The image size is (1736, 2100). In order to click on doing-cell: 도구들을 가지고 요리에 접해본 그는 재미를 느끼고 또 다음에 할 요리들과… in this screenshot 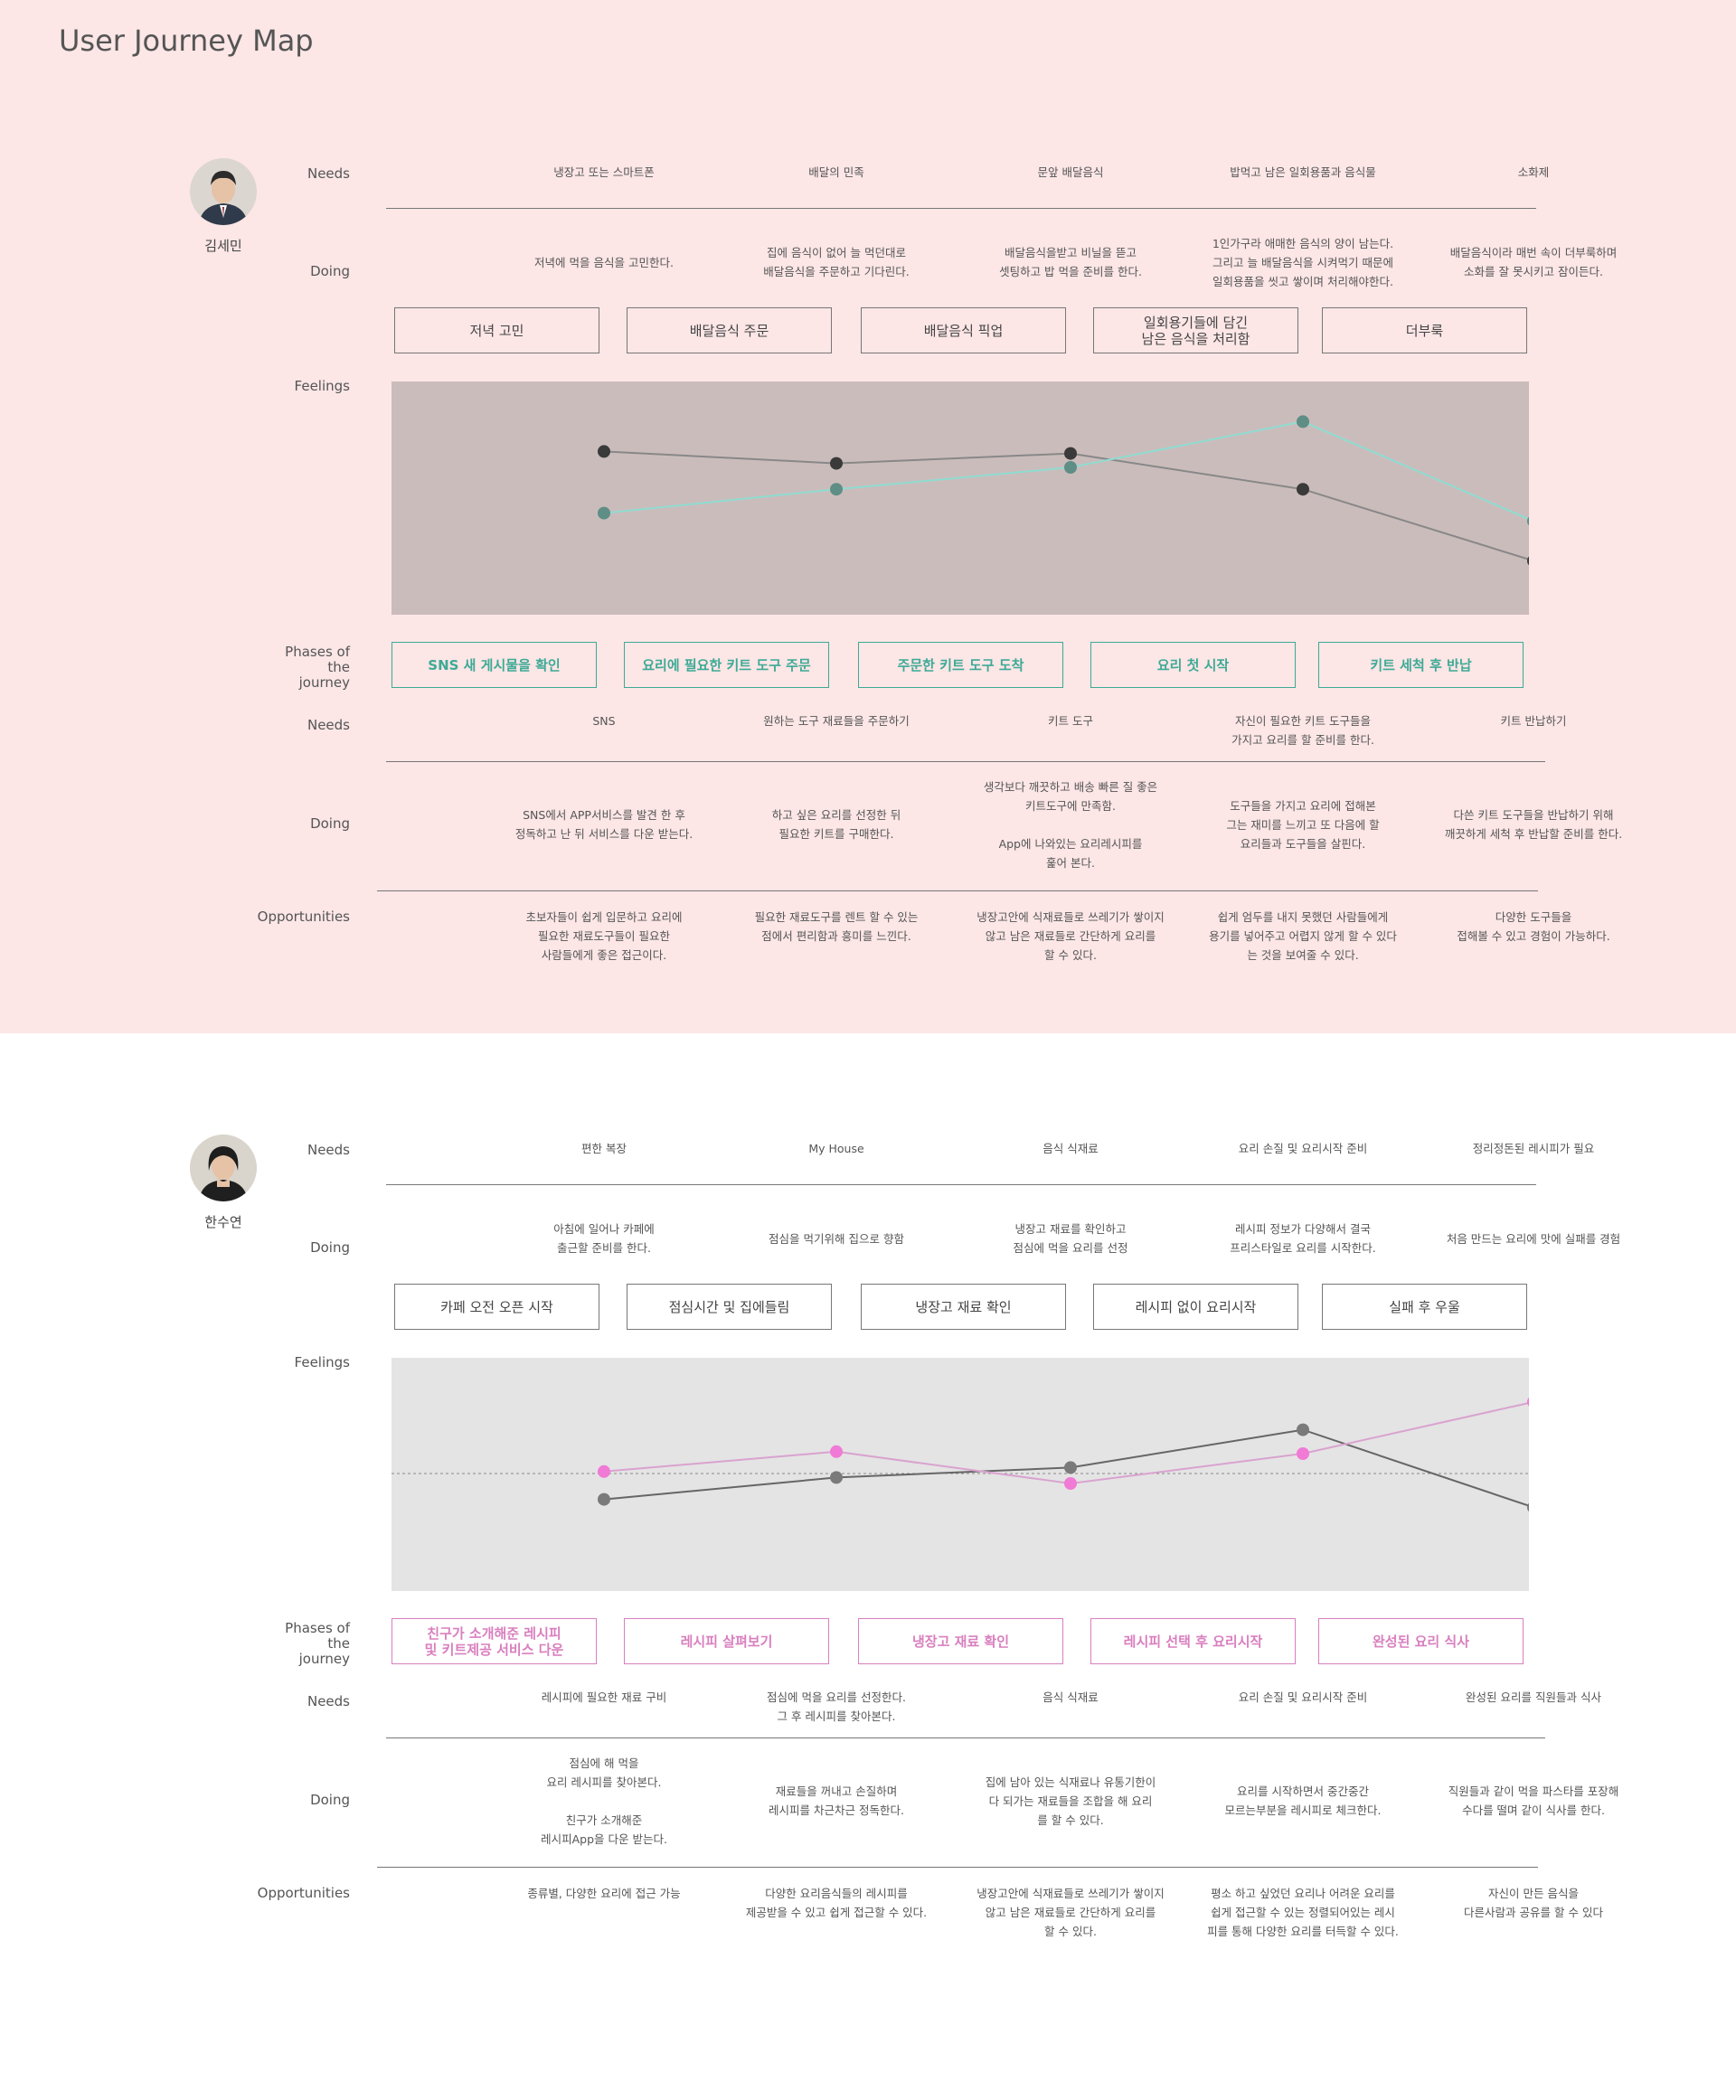, I will do `click(1303, 824)`.